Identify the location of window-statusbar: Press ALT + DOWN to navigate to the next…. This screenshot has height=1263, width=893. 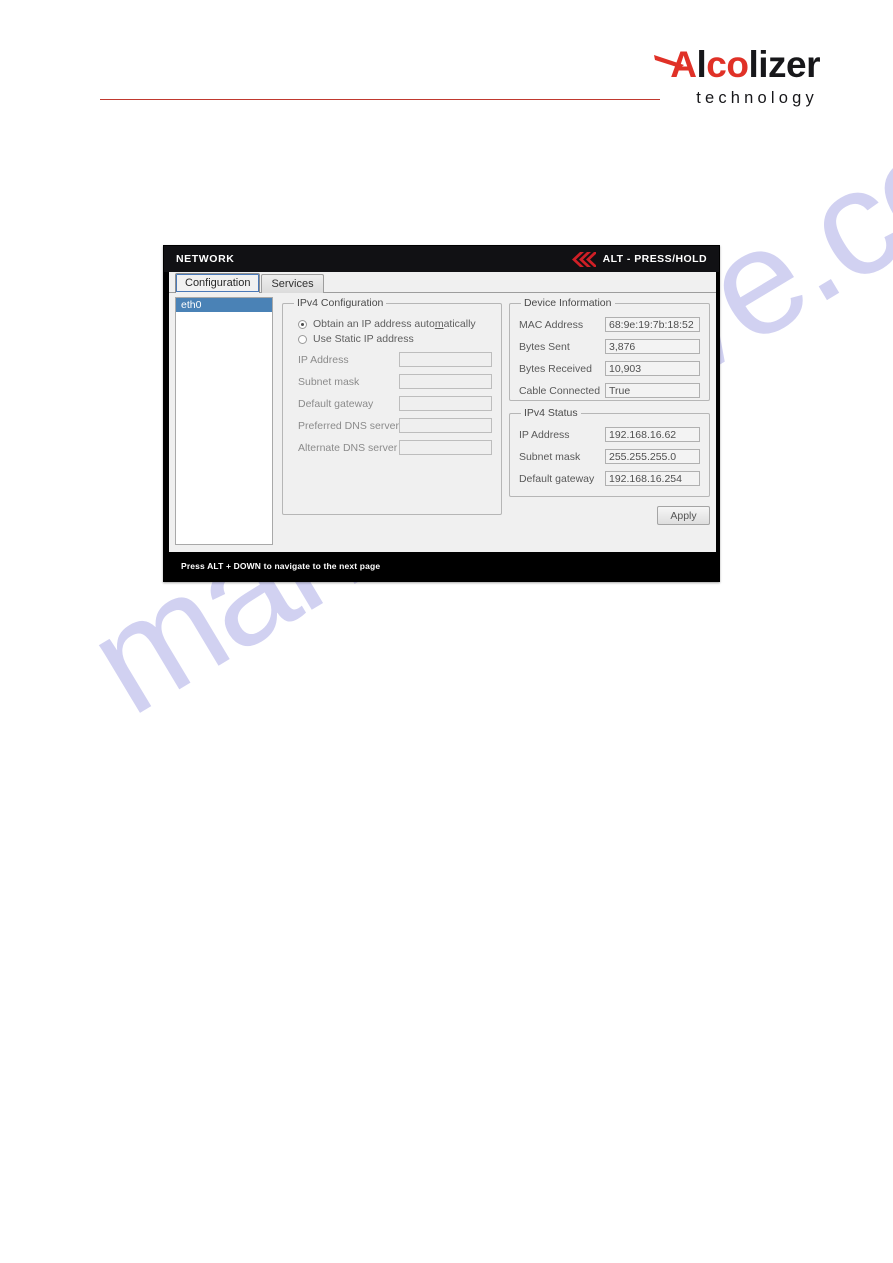
(442, 566).